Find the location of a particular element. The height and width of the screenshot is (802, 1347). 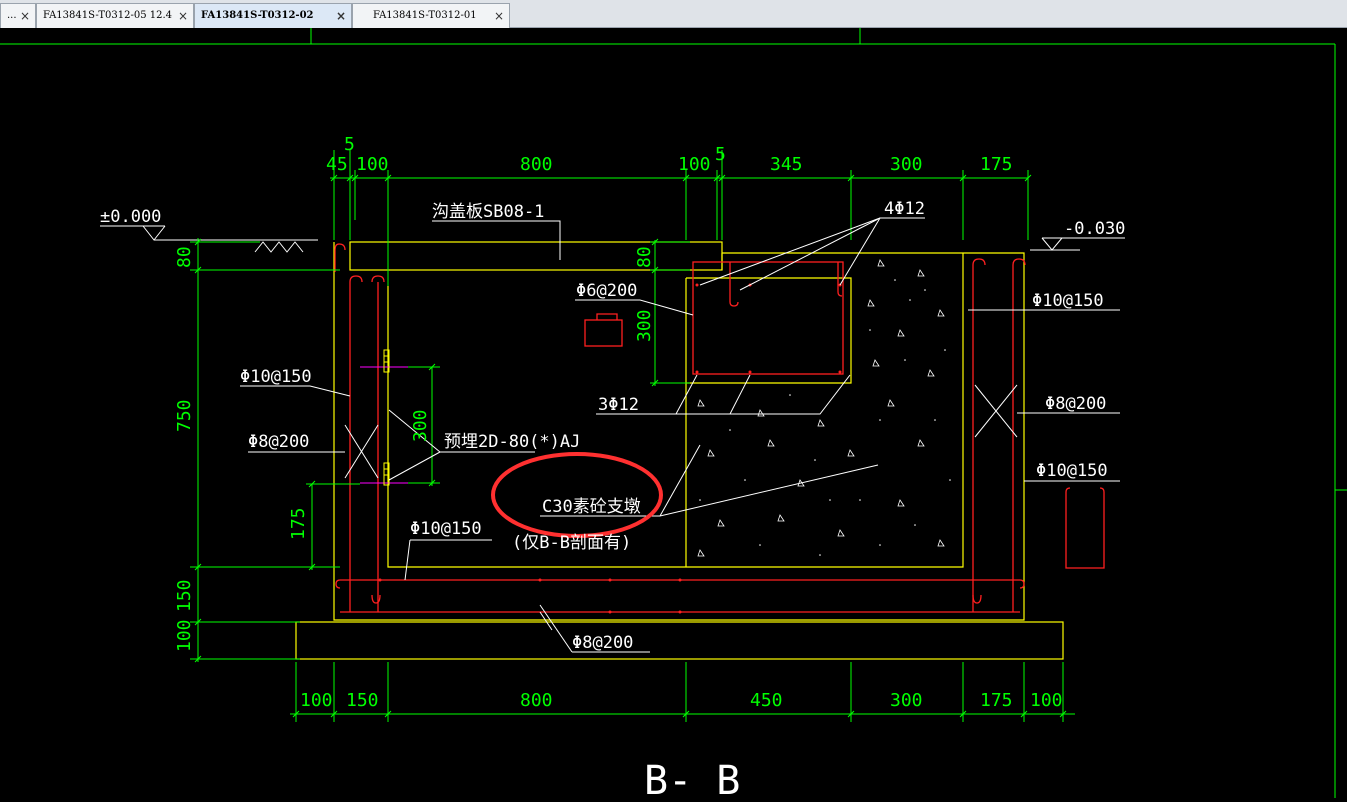

dim-inner-0: 80 is located at coordinates (644, 257).